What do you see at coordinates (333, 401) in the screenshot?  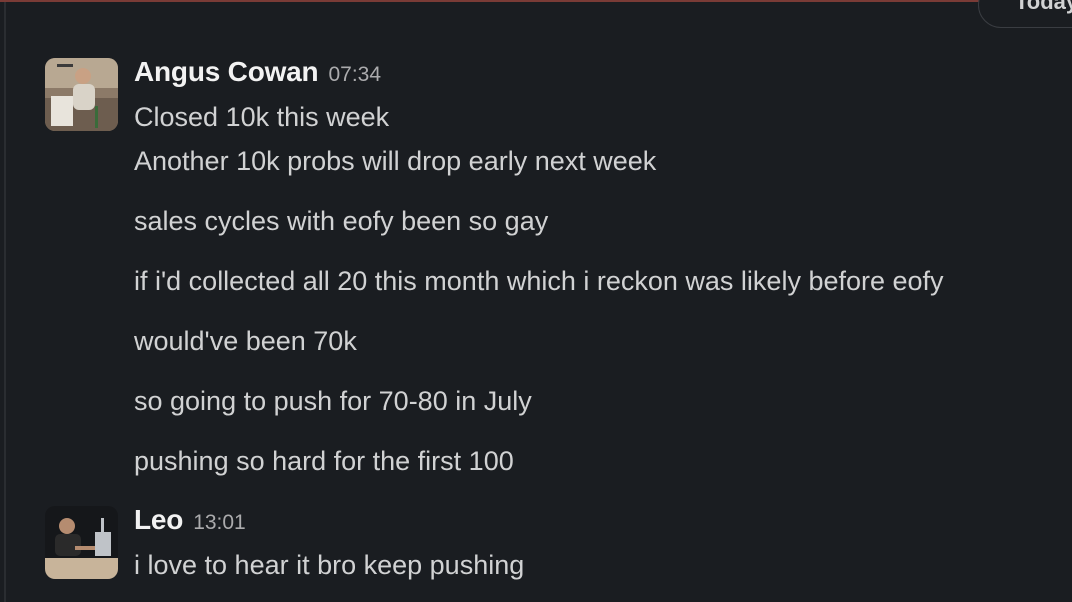 I see `message-text: so going to push for 70-80 in July` at bounding box center [333, 401].